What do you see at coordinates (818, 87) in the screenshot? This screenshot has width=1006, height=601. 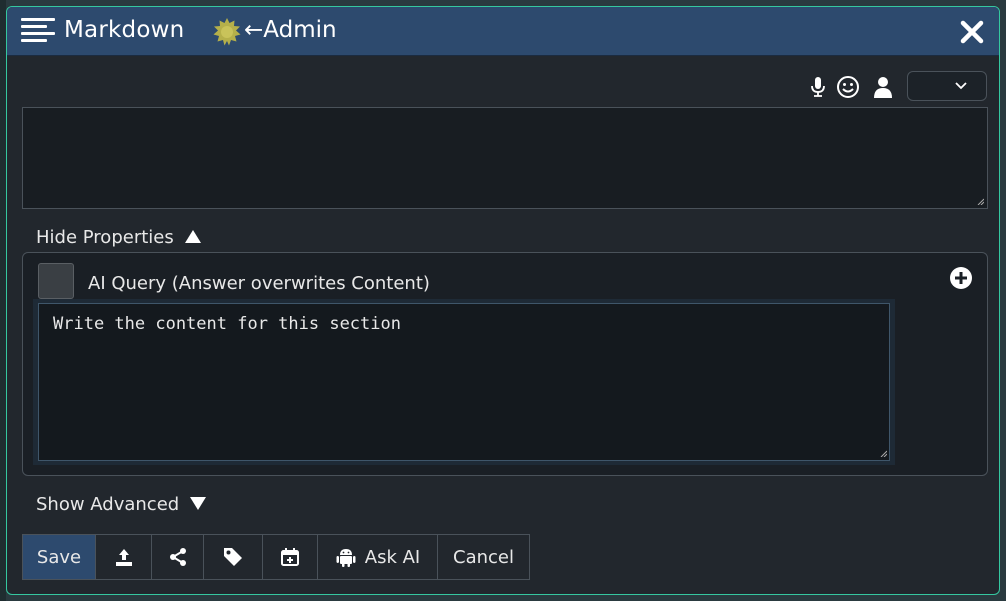 I see `microphone-icon` at bounding box center [818, 87].